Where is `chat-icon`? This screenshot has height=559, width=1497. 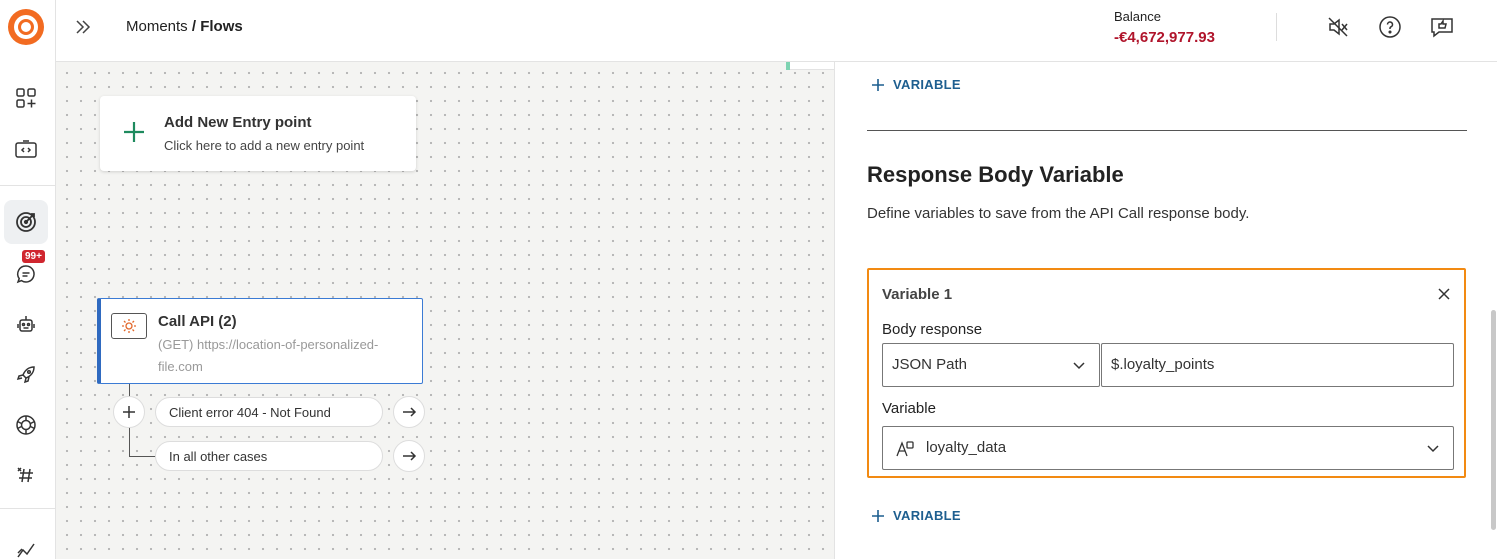 chat-icon is located at coordinates (26, 274).